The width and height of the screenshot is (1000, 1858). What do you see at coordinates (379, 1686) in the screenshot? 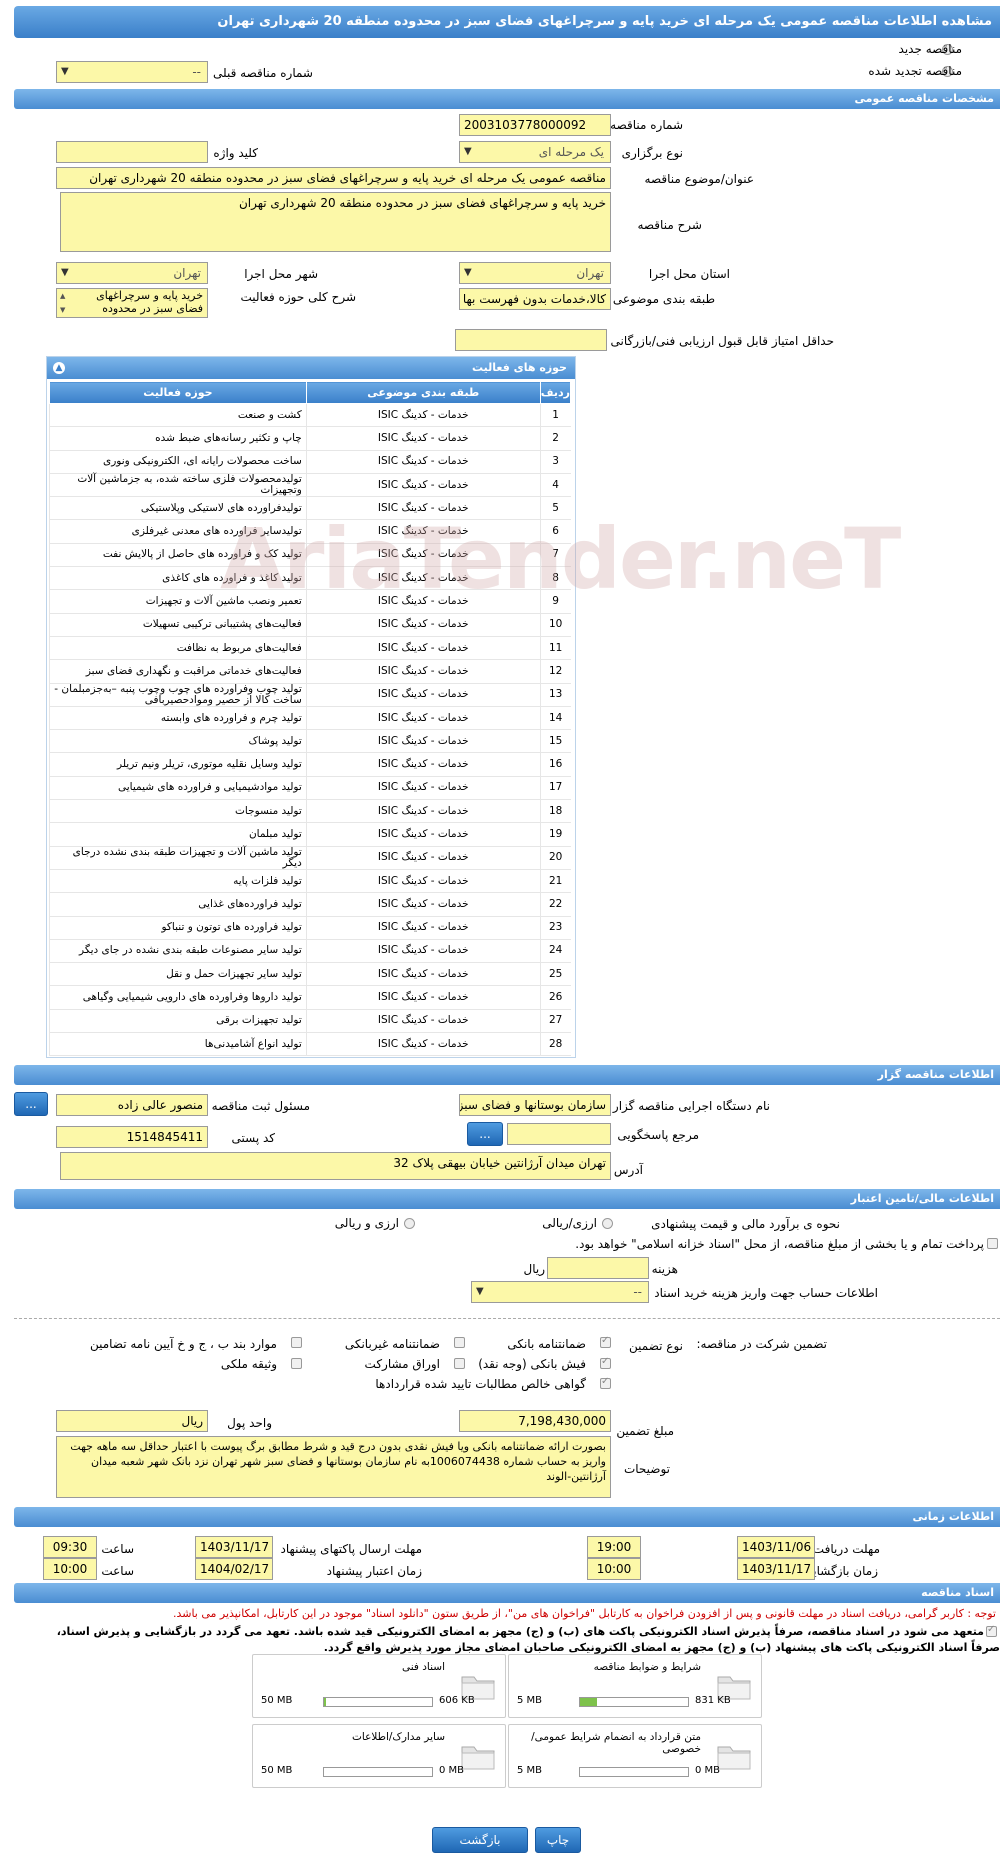
I see `doc-tile-technical: اسناد فنی 606 KB 50 MB` at bounding box center [379, 1686].